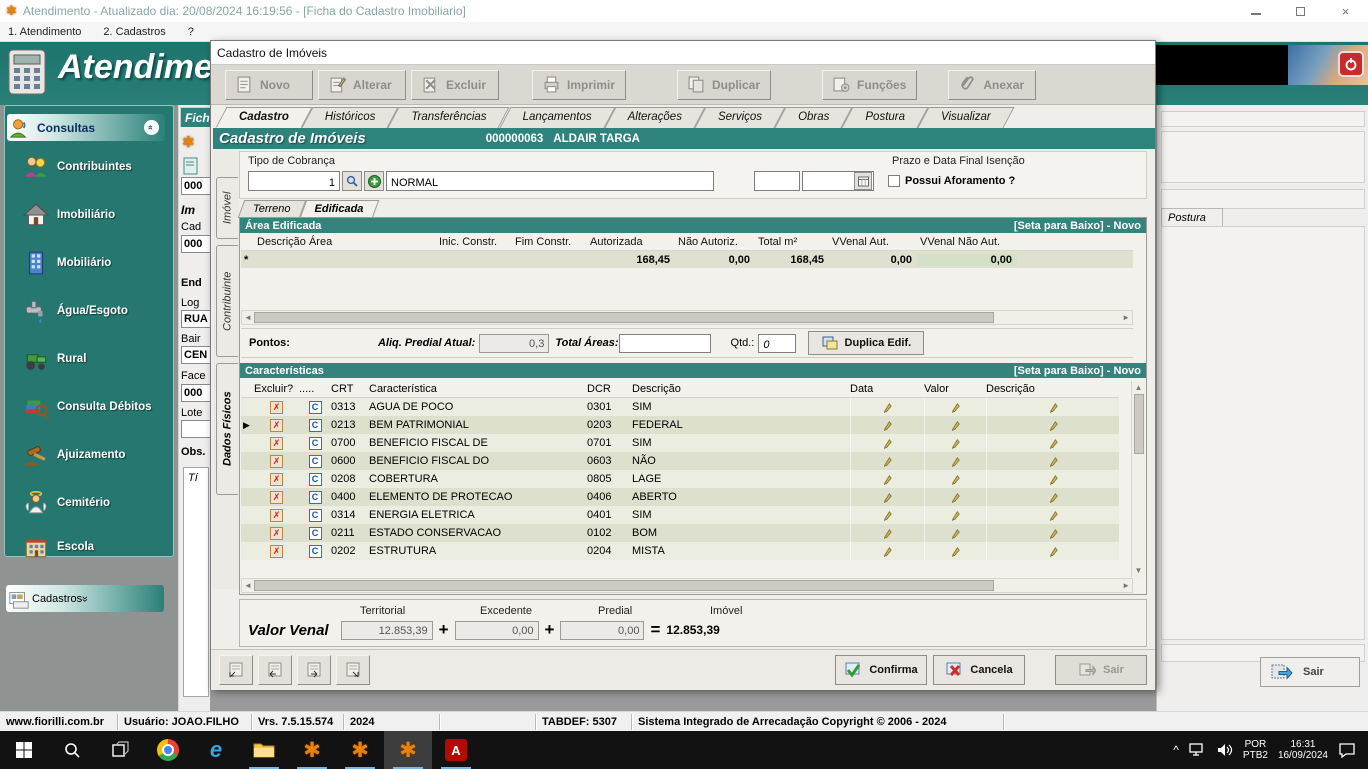  Describe the element at coordinates (1126, 585) in the screenshot. I see `scroll-right-icon: ►` at that location.